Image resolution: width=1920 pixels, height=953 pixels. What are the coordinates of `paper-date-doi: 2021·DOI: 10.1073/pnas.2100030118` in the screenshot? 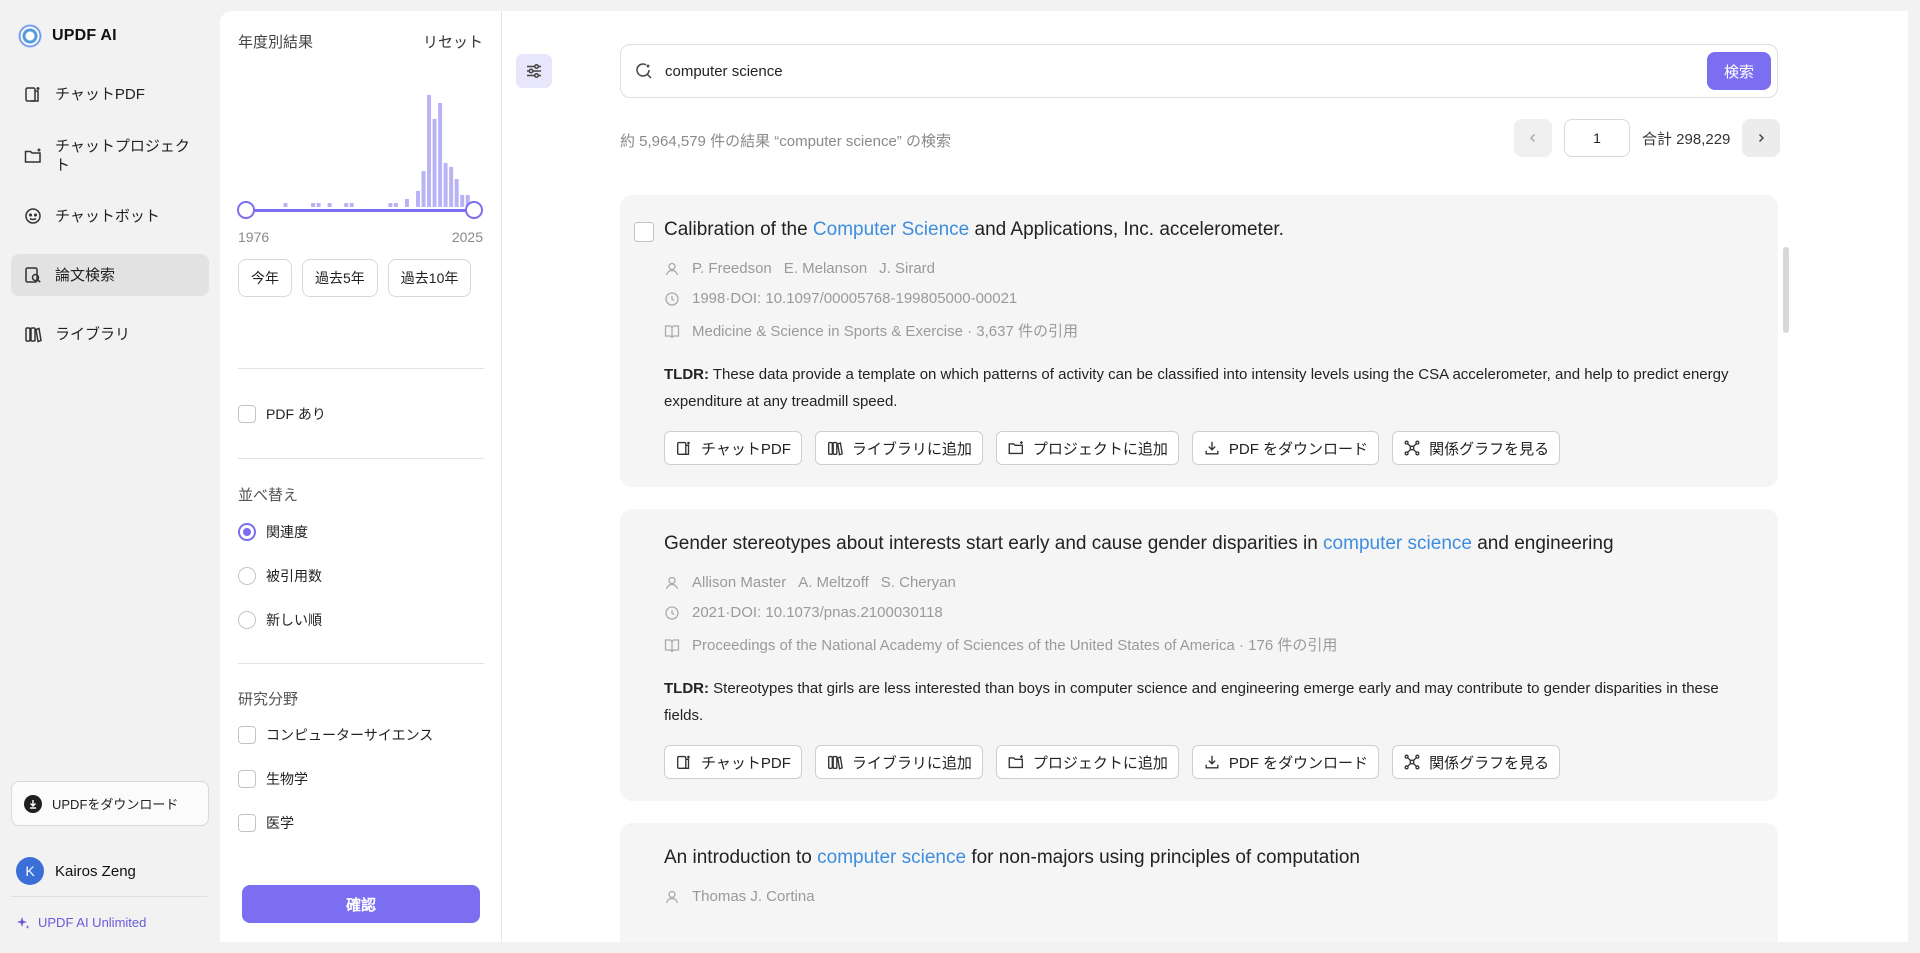 It's located at (803, 612).